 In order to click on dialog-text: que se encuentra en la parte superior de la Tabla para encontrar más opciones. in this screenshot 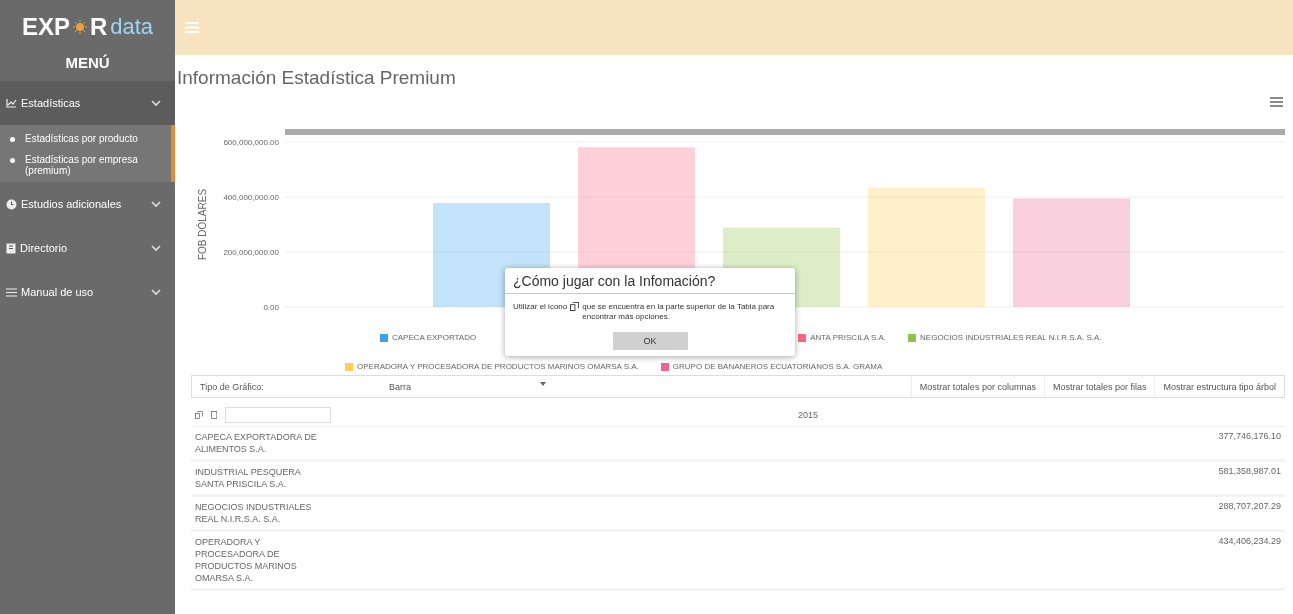, I will do `click(679, 312)`.